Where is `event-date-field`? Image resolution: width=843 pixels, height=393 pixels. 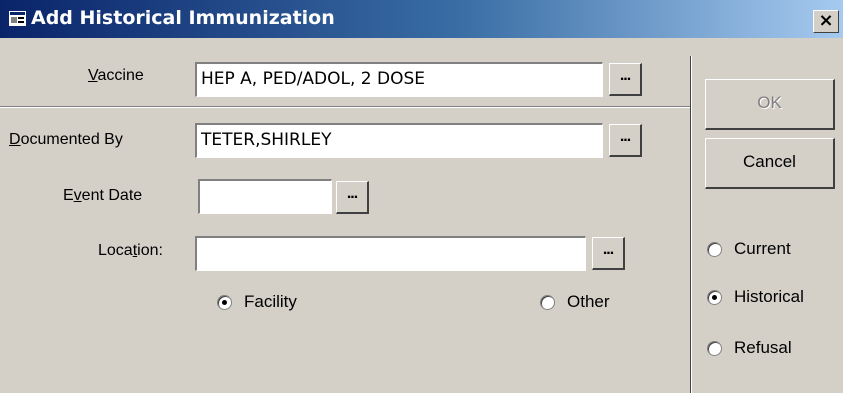
event-date-field is located at coordinates (265, 196).